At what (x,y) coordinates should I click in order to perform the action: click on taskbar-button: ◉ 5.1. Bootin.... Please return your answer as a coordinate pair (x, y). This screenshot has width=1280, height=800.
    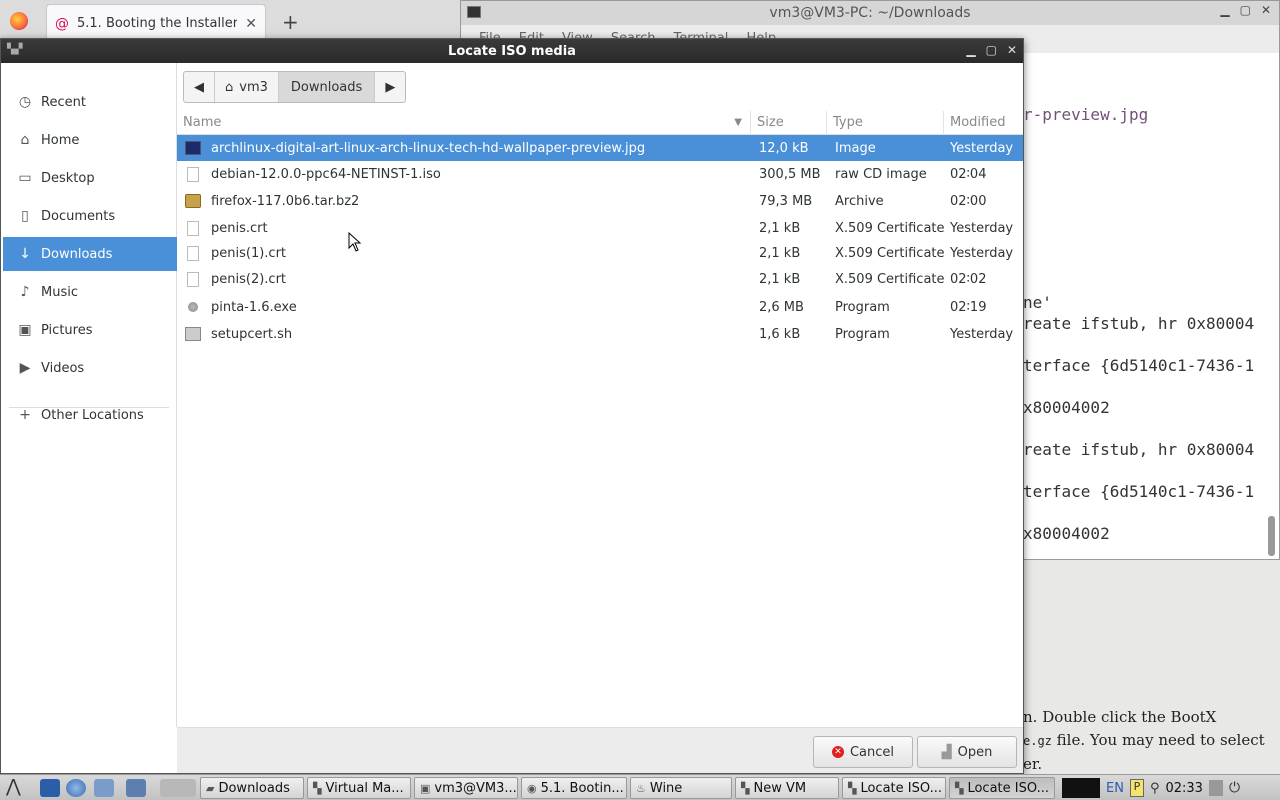
    Looking at the image, I should click on (574, 788).